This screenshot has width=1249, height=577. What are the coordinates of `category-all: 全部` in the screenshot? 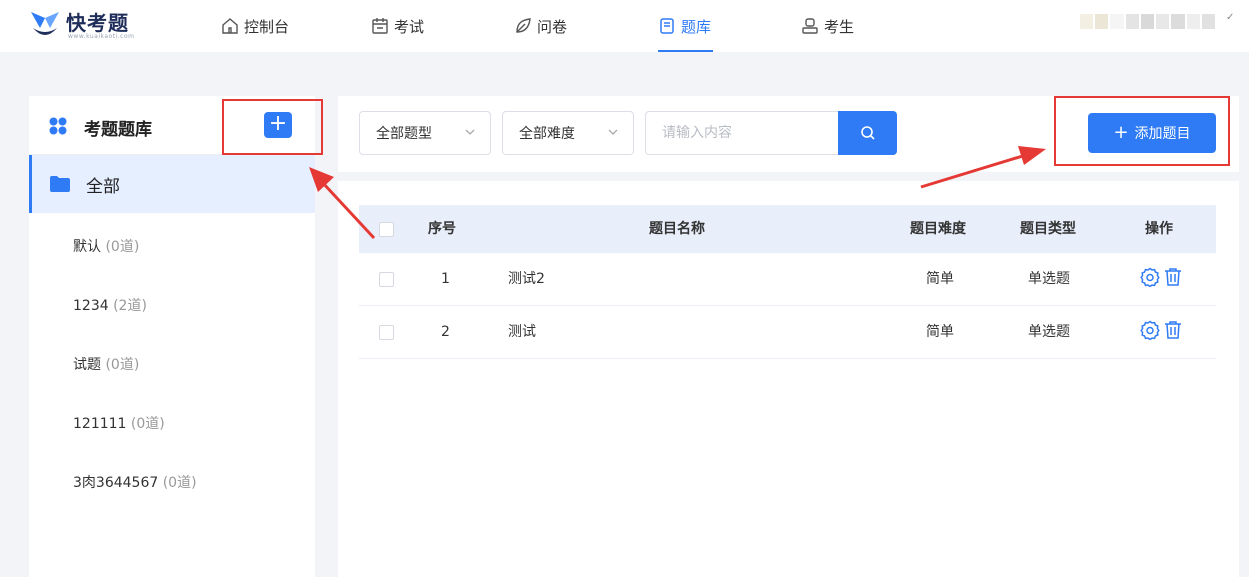 It's located at (172, 184).